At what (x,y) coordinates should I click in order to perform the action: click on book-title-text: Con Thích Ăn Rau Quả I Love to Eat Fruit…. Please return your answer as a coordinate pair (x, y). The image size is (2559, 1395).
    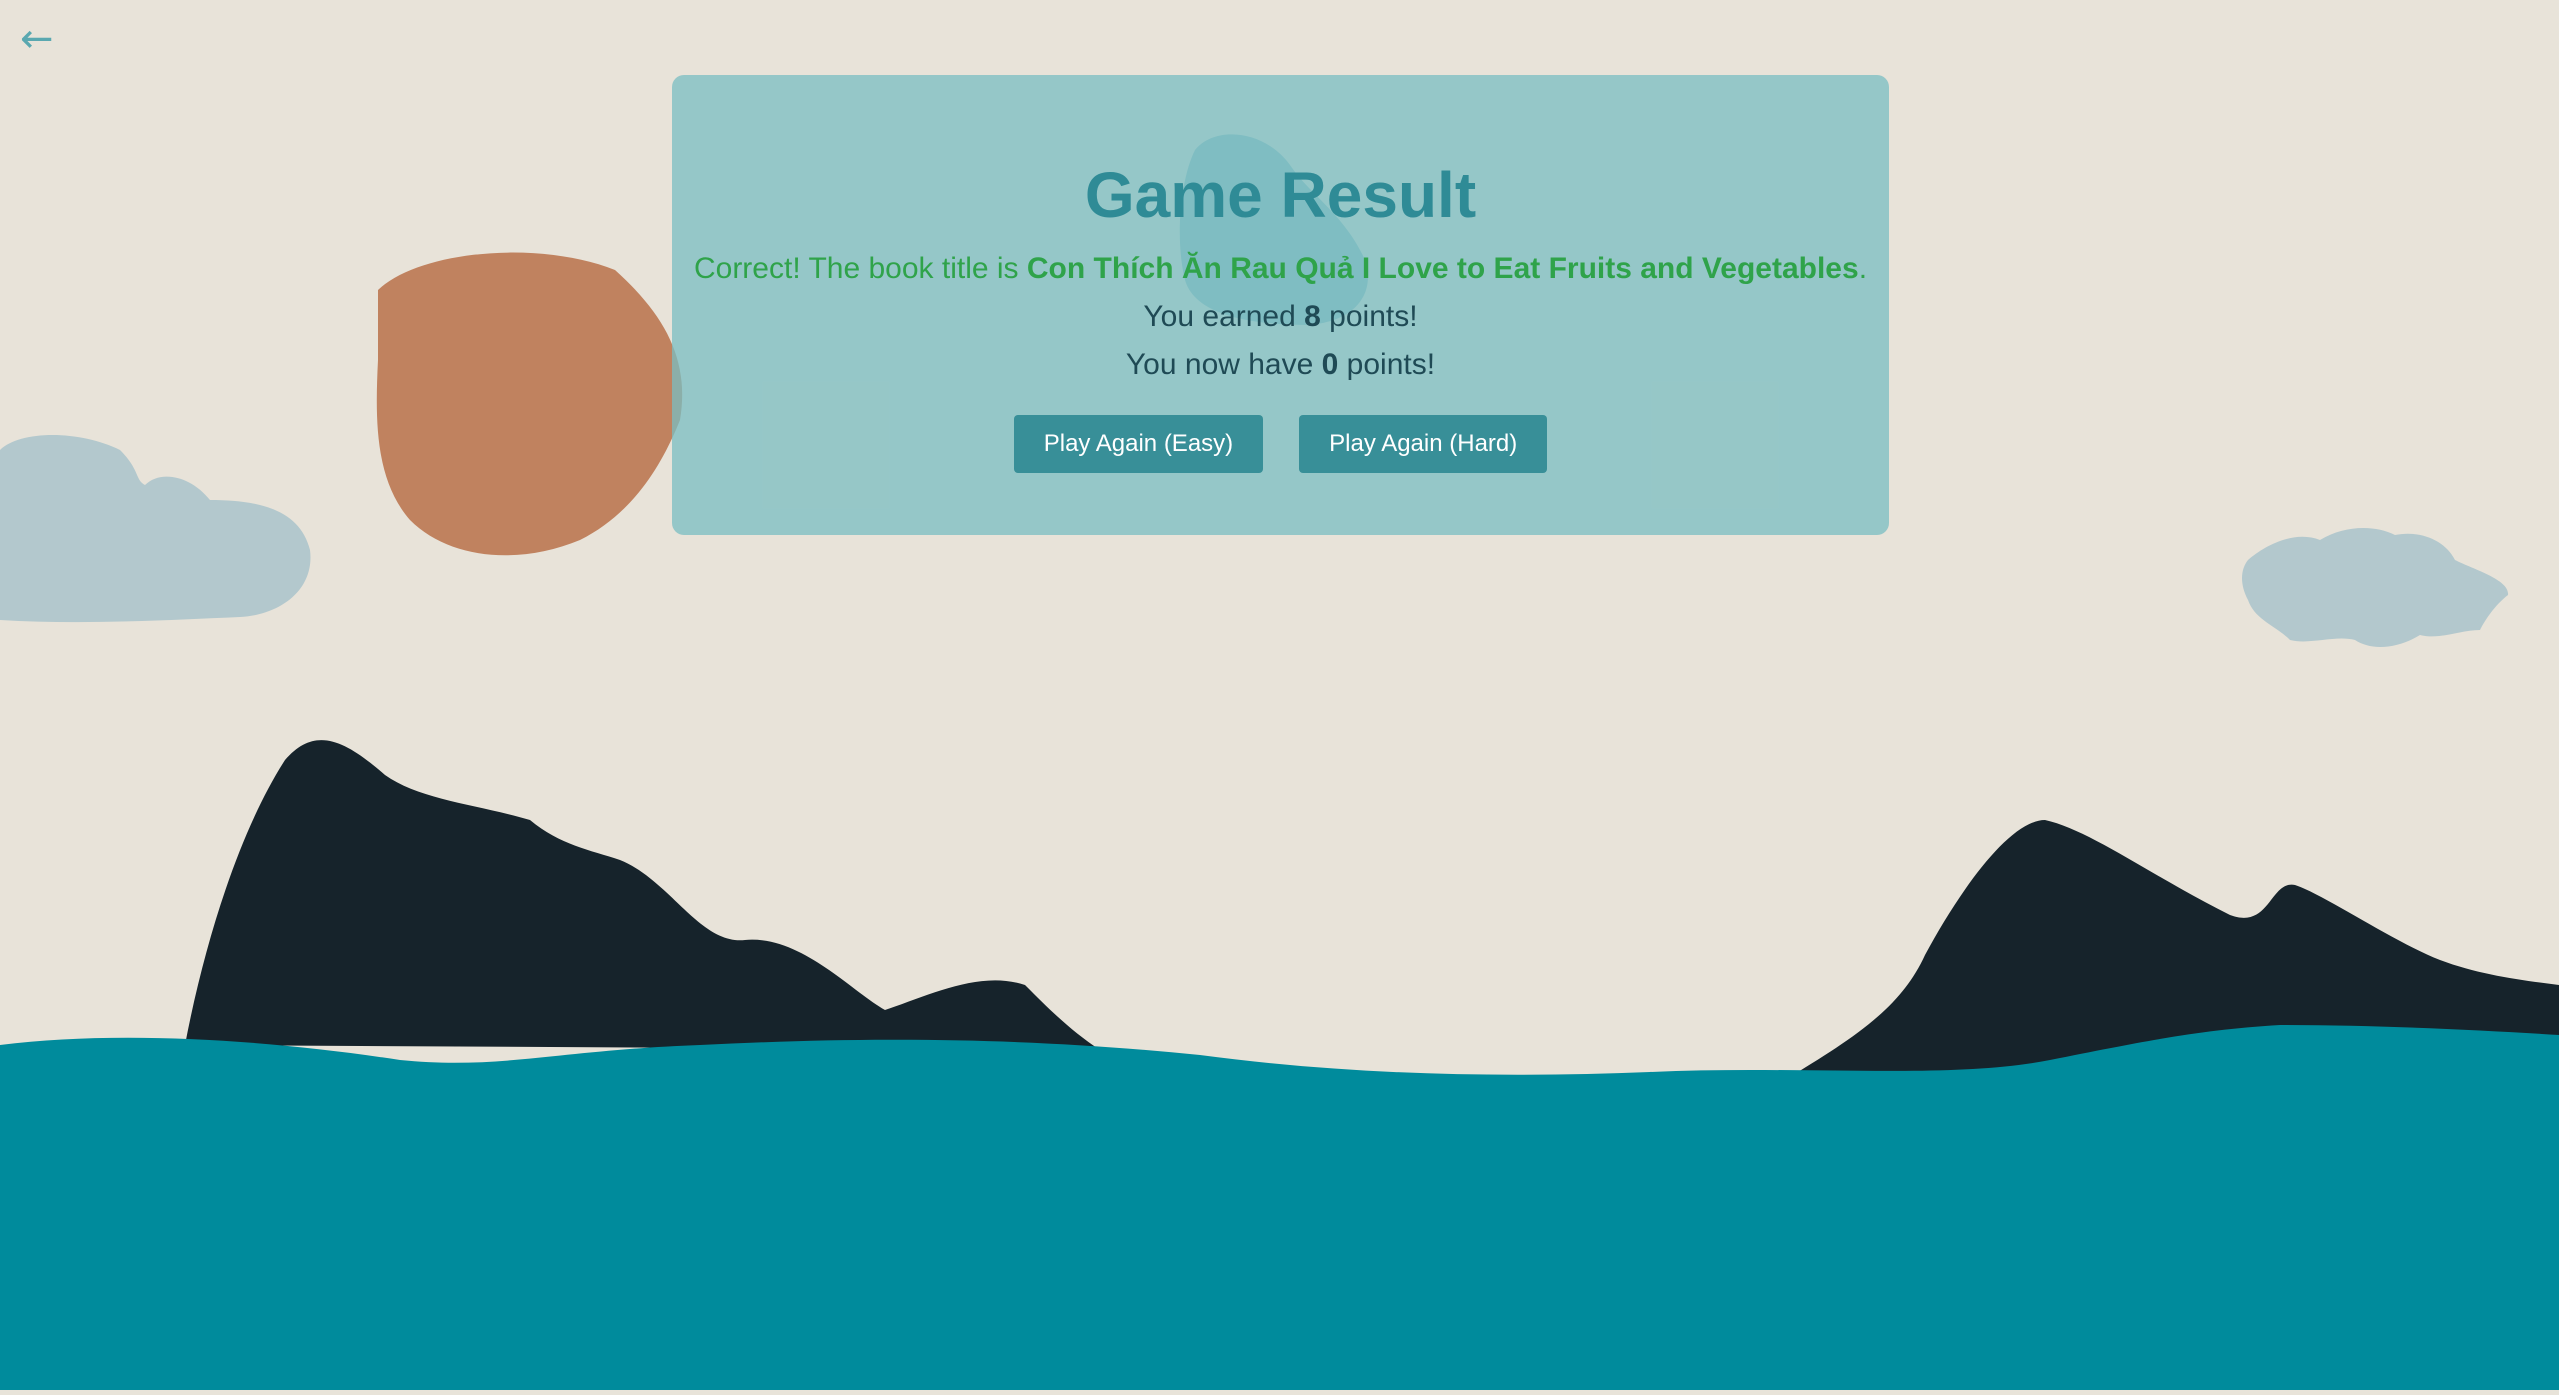
    Looking at the image, I should click on (1442, 268).